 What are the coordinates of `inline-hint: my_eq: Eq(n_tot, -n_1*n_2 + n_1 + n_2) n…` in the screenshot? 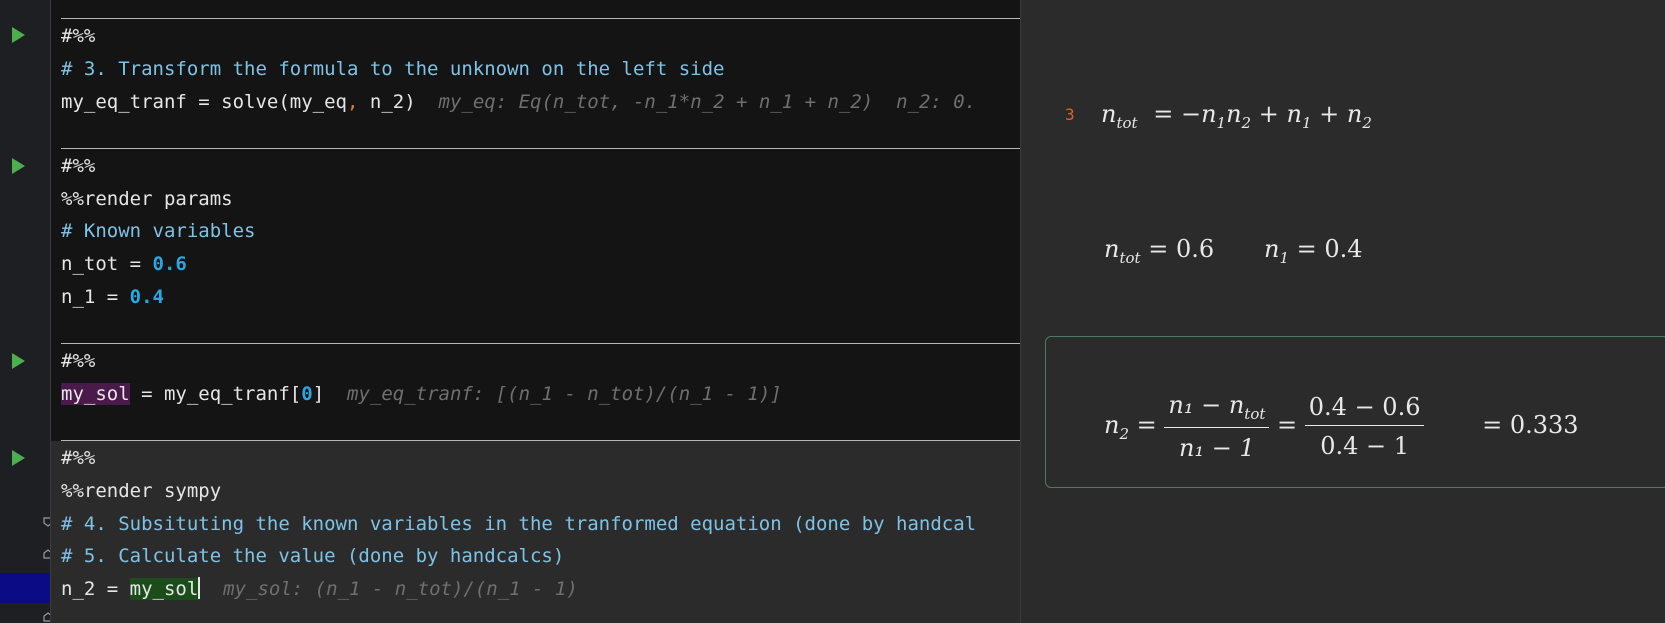 It's located at (707, 102).